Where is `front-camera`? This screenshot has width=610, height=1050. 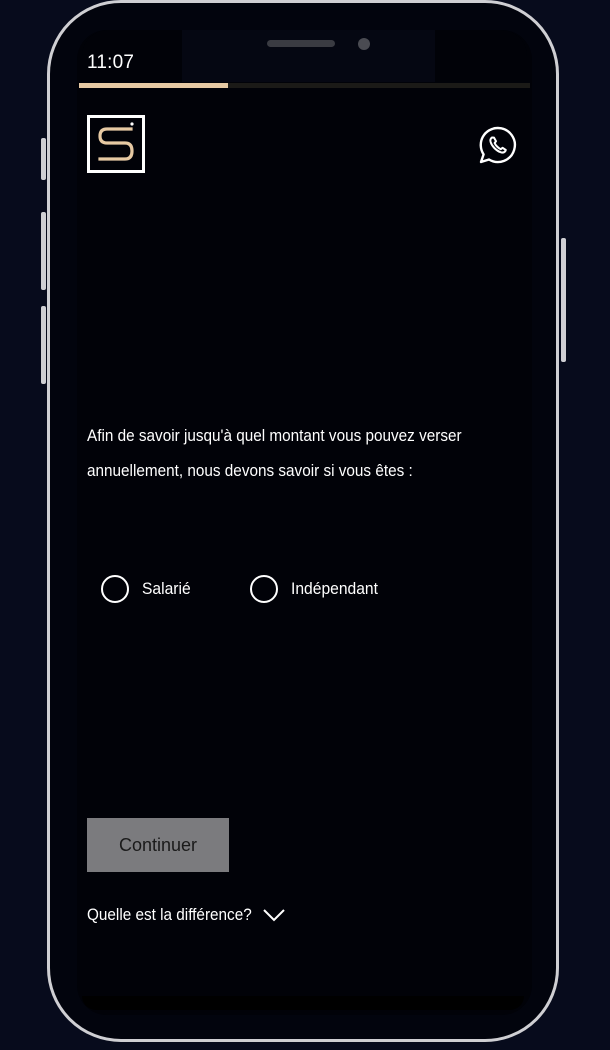
front-camera is located at coordinates (364, 44).